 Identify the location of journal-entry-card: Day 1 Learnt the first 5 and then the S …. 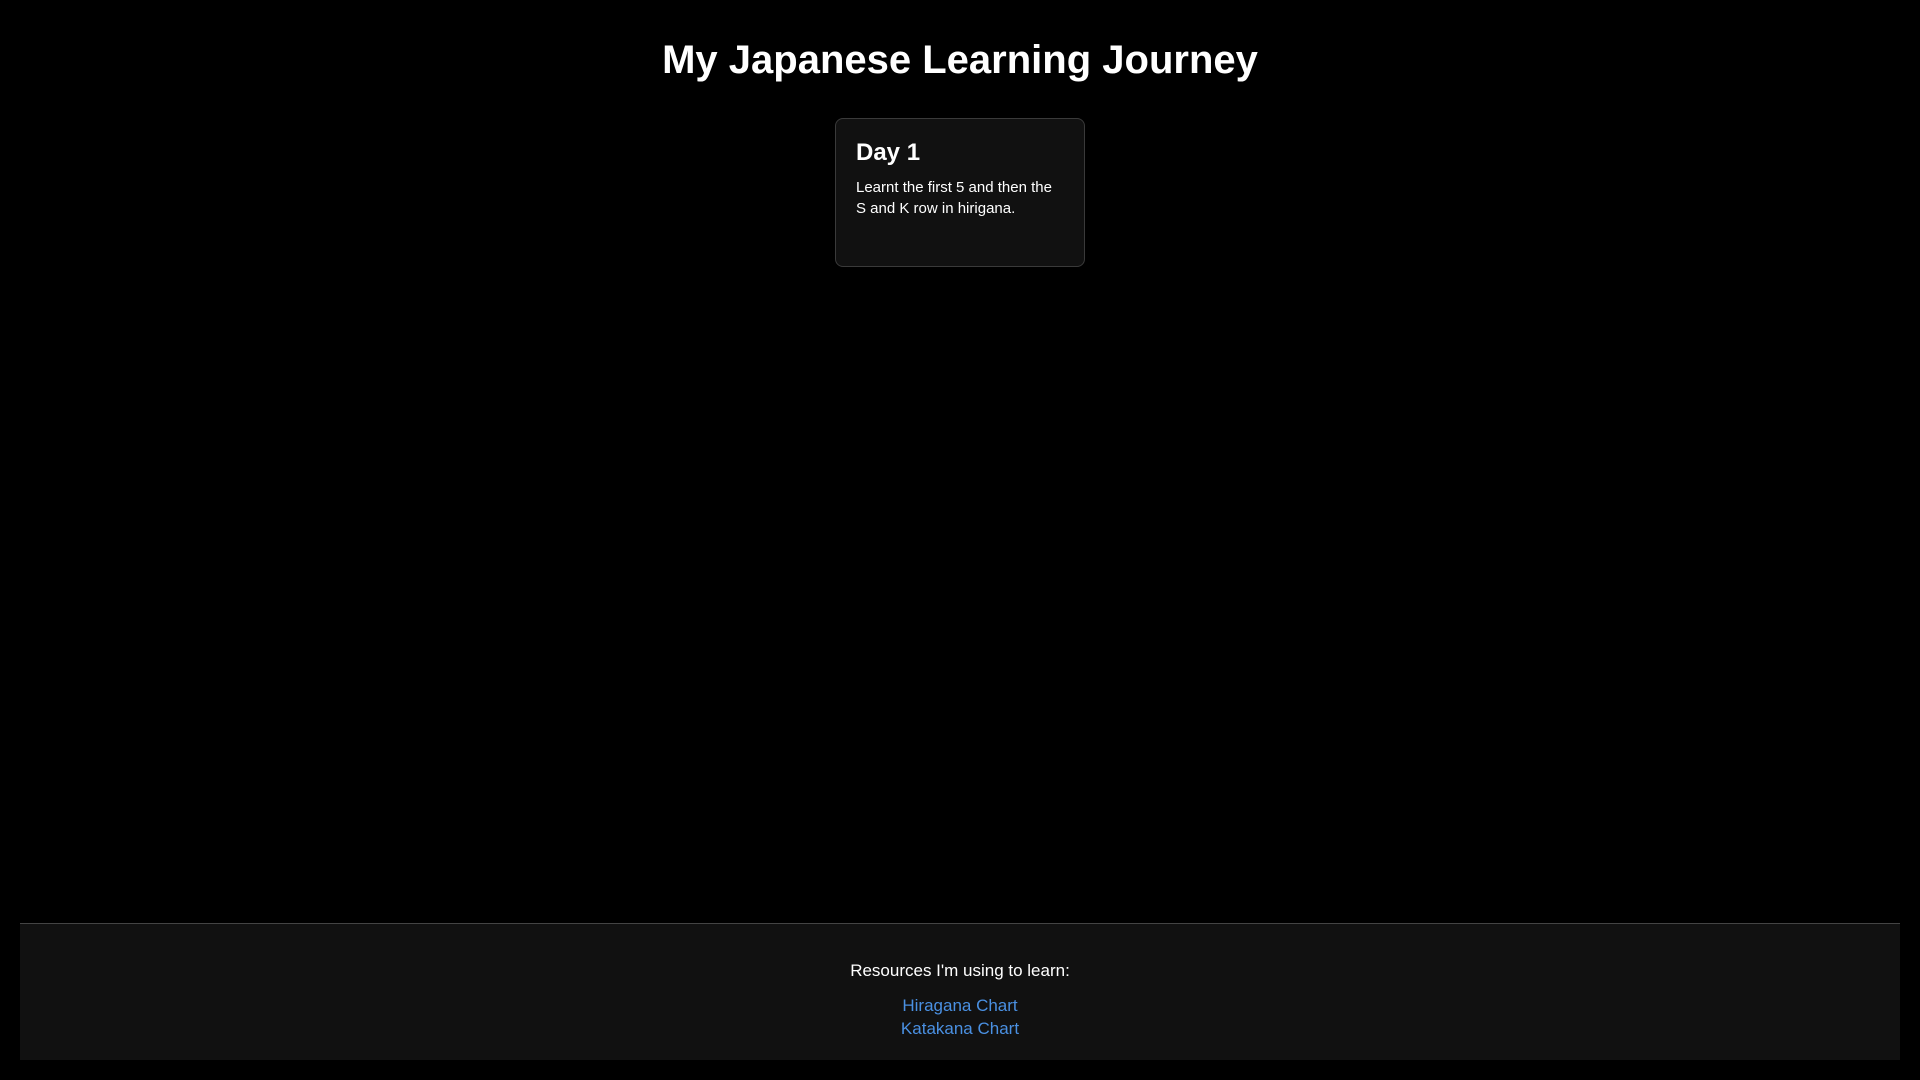
(960, 192).